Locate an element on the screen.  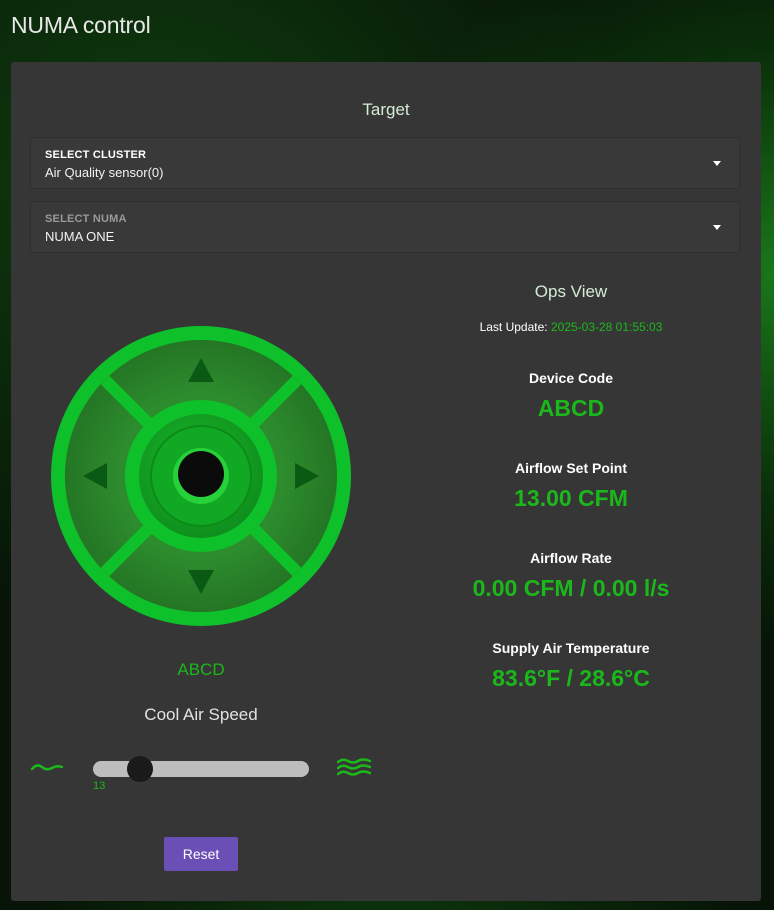
direction-joystick is located at coordinates (201, 476).